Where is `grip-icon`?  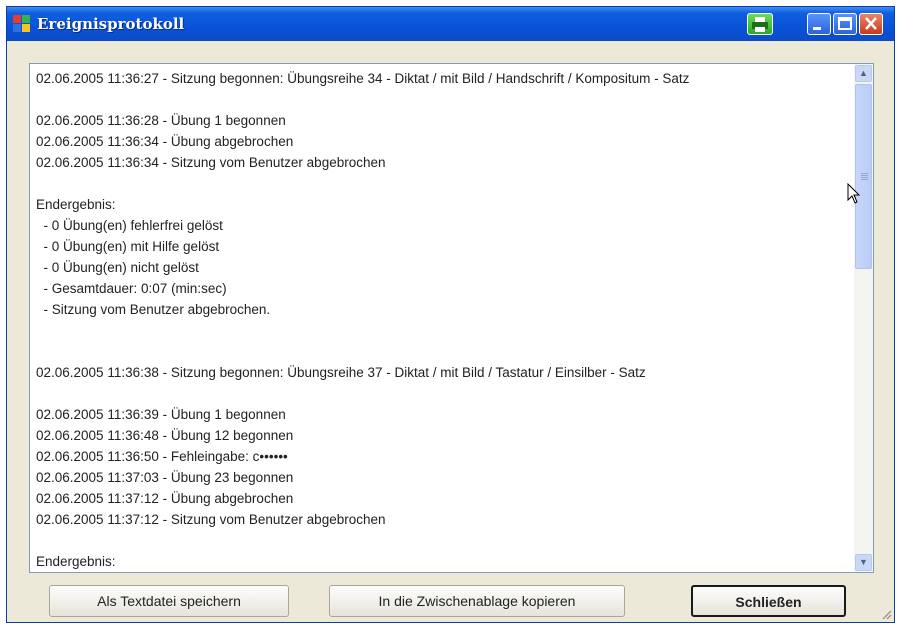 grip-icon is located at coordinates (864, 173).